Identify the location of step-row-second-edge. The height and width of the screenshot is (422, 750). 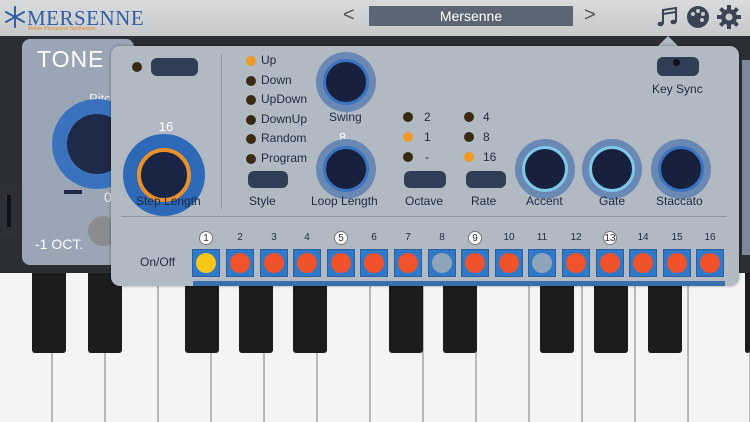
(459, 283).